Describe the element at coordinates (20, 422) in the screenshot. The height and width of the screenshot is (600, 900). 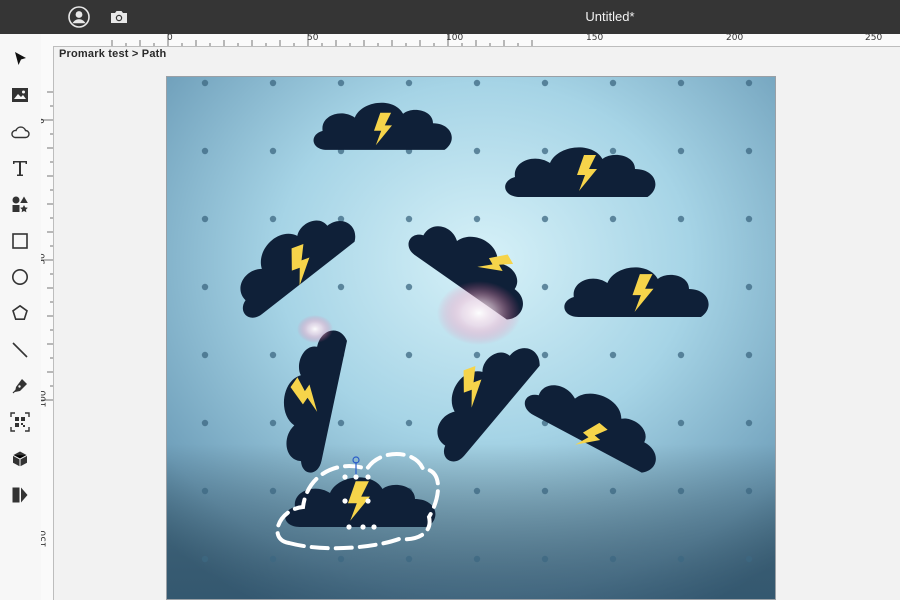
I see `qr-code-icon` at that location.